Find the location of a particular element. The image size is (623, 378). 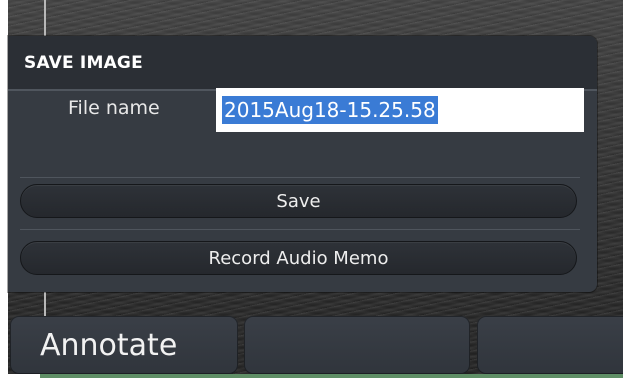

dialog-title: SAVE IMAGE is located at coordinates (83, 62).